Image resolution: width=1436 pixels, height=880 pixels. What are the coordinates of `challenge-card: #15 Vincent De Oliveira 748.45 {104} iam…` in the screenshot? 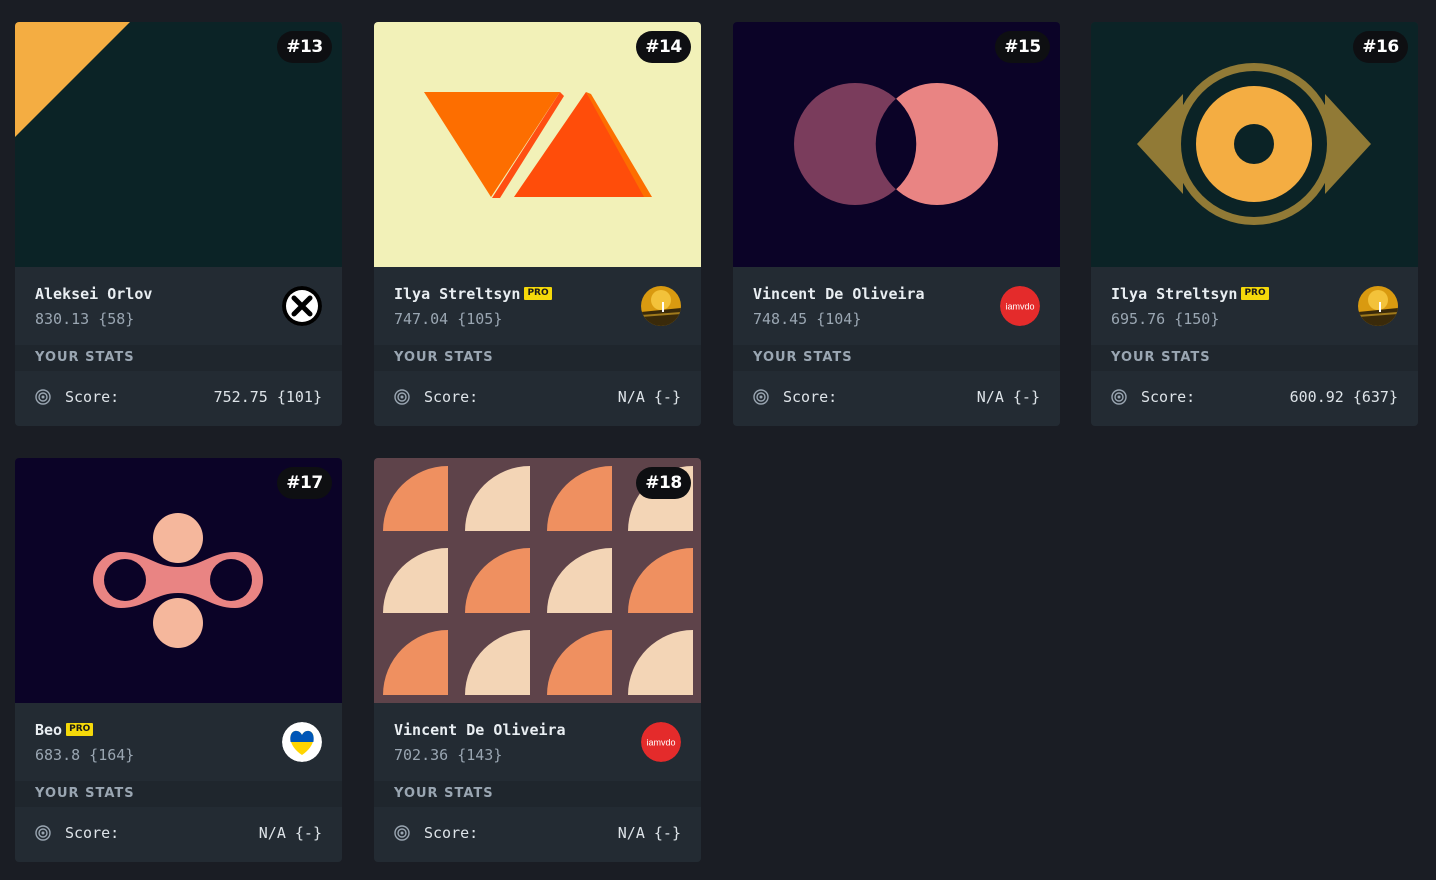 It's located at (896, 224).